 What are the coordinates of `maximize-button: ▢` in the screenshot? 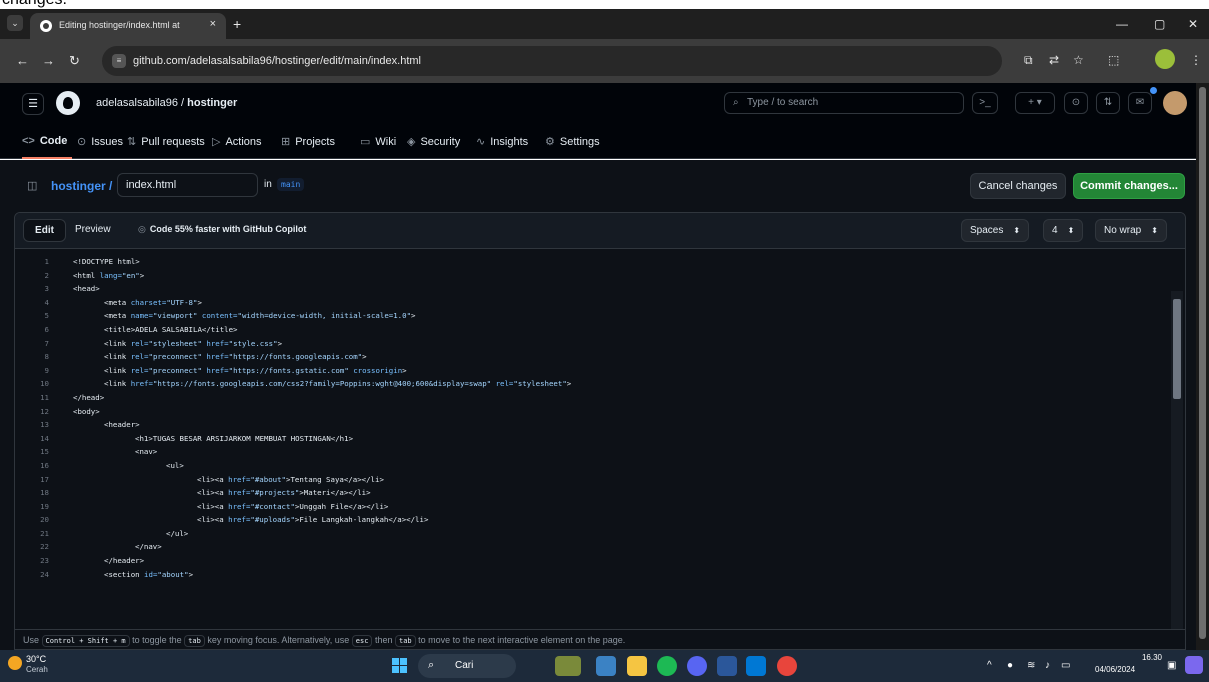 It's located at (1159, 24).